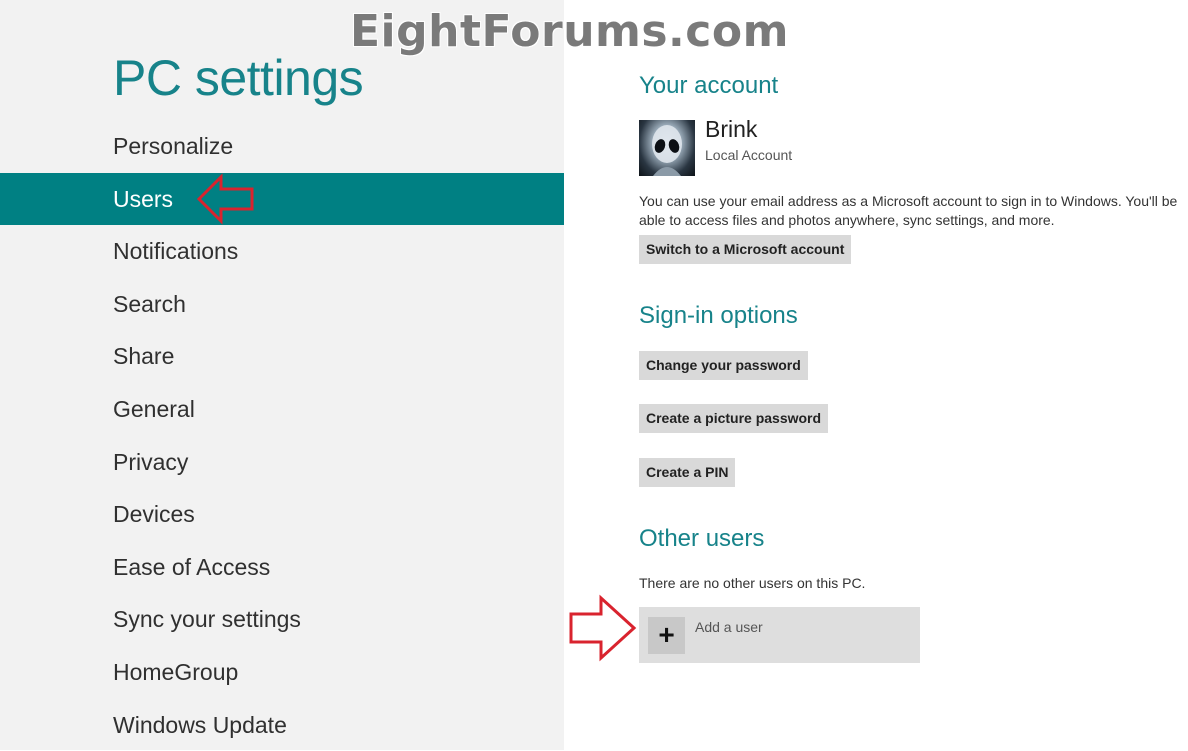 This screenshot has height=751, width=1188. I want to click on nav-item-users: Users, so click(282, 199).